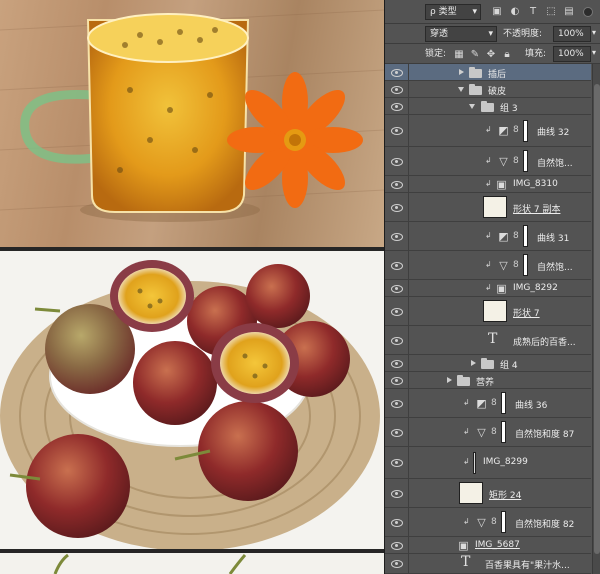 The height and width of the screenshot is (574, 600). Describe the element at coordinates (488, 493) in the screenshot. I see `layer-row-shape: 矩形 24` at that location.